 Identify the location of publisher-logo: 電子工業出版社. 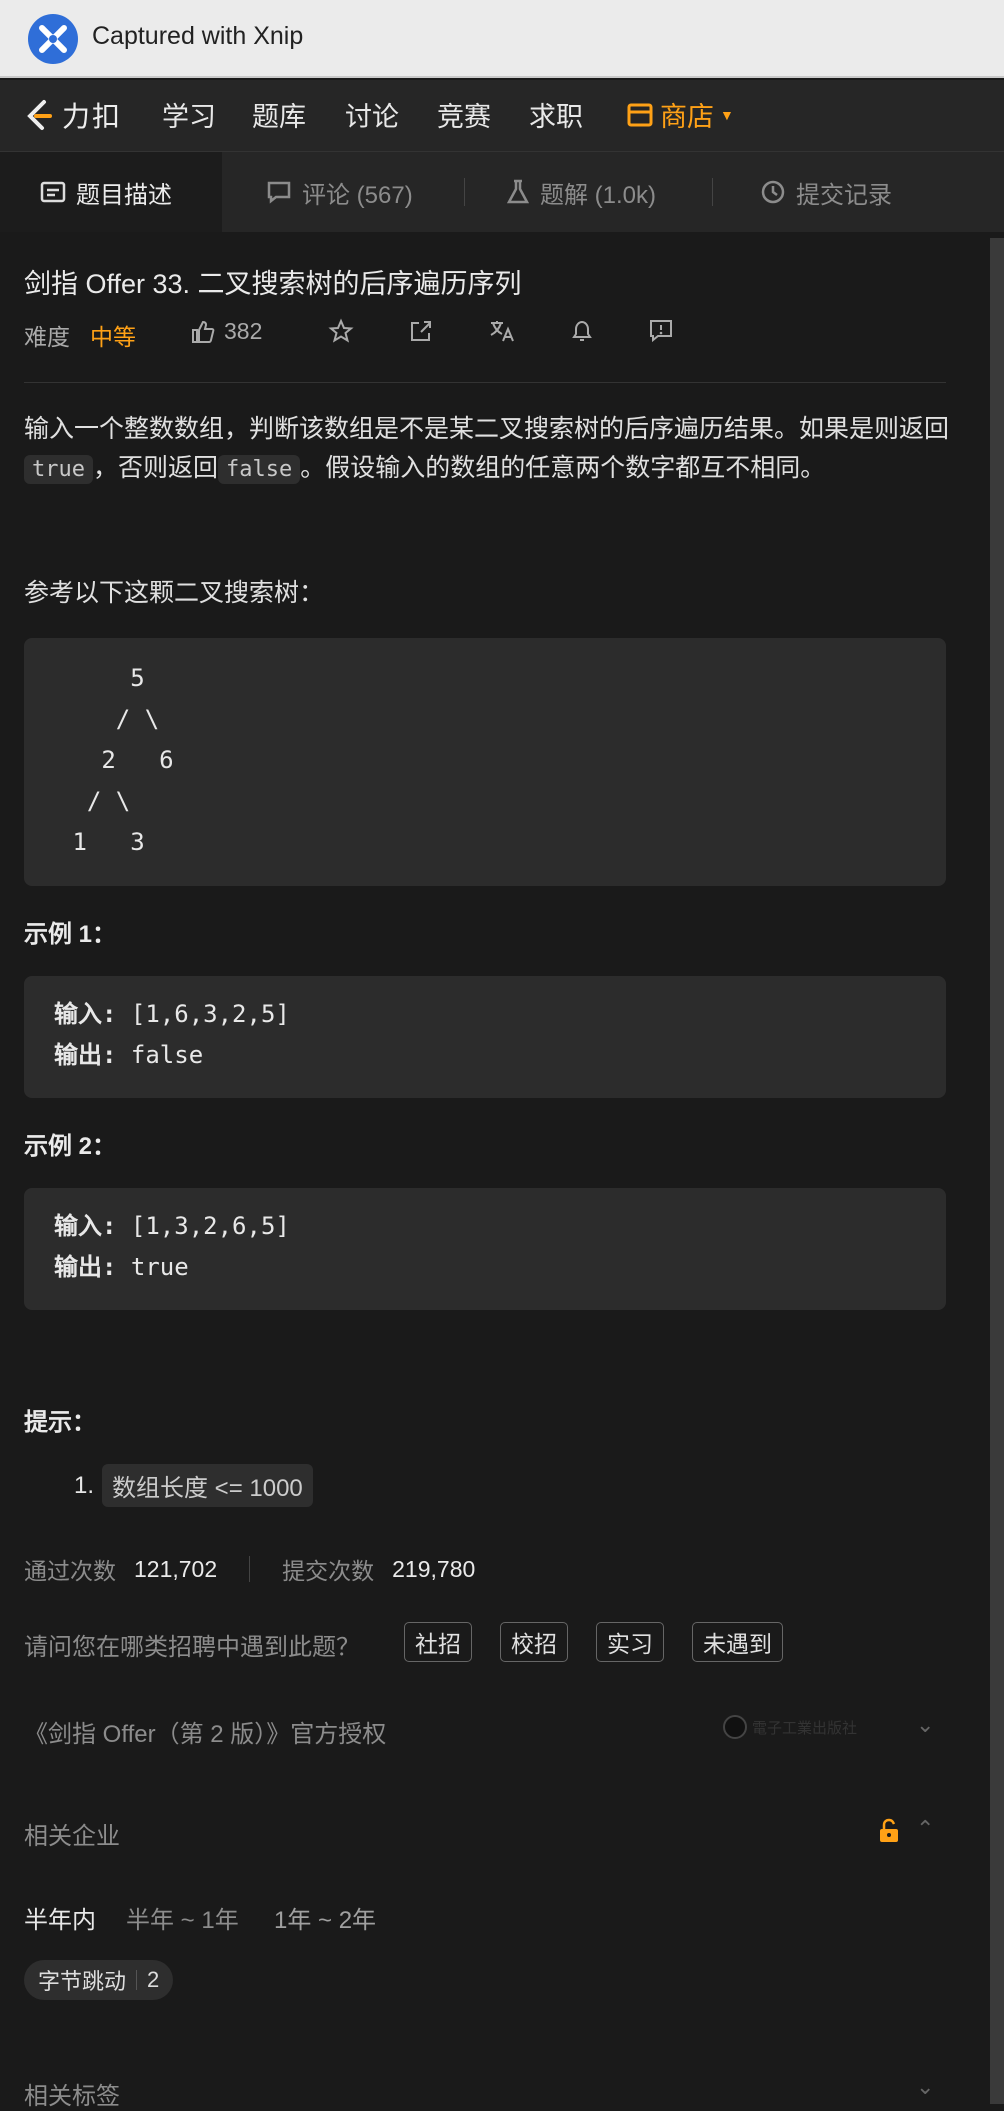
(790, 1727).